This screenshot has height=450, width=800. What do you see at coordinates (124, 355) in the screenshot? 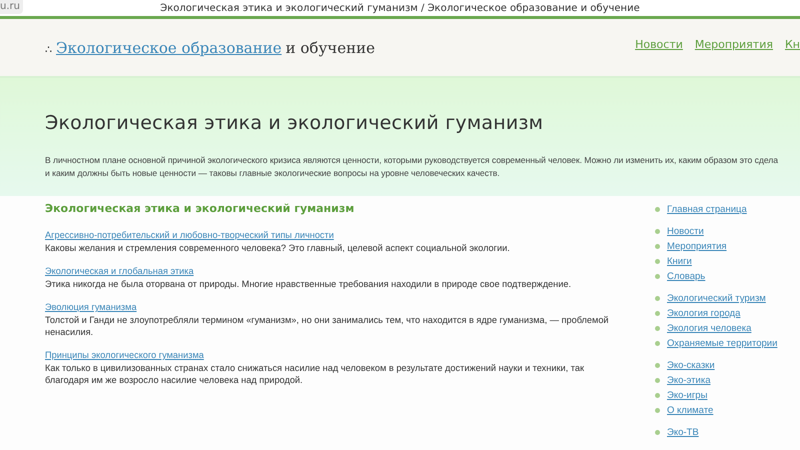
I see `article-link: Принципы экологического гуманизма` at bounding box center [124, 355].